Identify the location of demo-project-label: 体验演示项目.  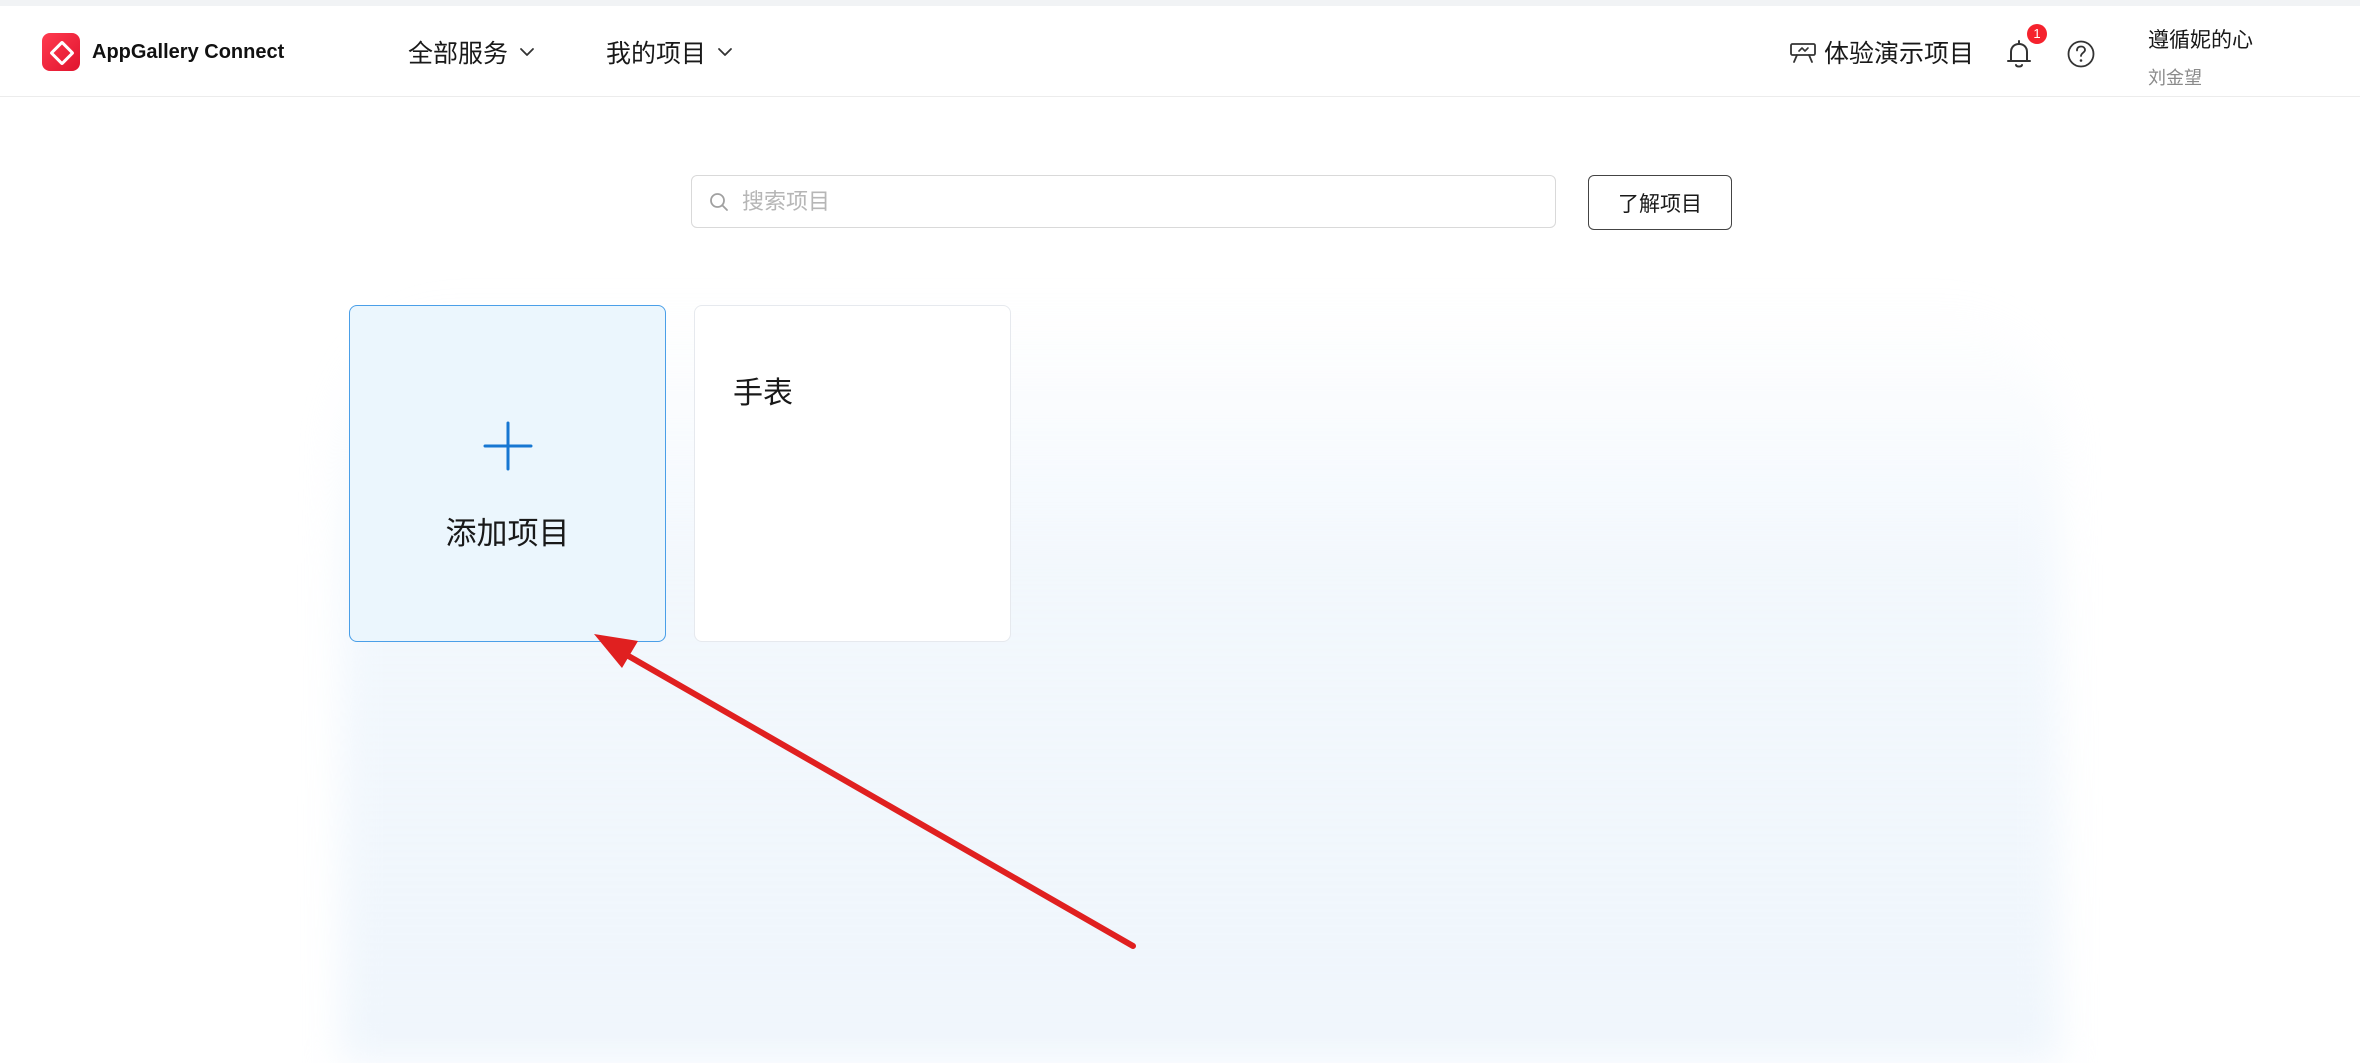
(1899, 54).